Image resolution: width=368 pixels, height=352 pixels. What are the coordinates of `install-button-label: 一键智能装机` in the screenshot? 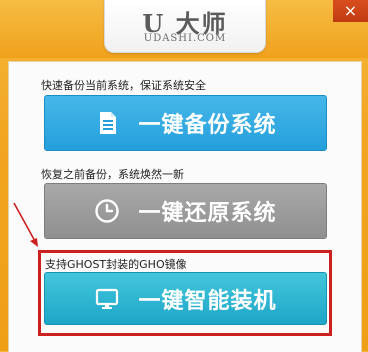 It's located at (207, 301).